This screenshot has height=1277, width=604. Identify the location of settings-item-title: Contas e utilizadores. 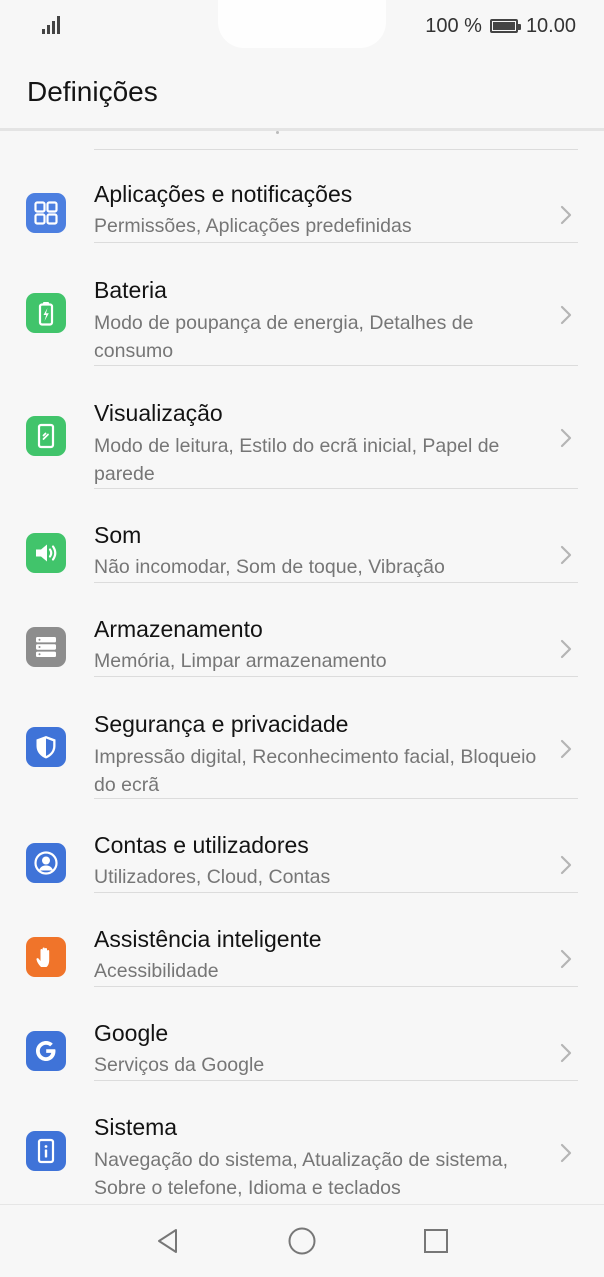
(201, 845).